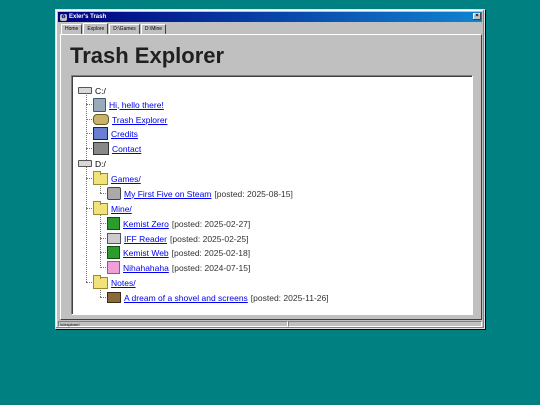  Describe the element at coordinates (126, 179) in the screenshot. I see `link-games: Games/` at that location.